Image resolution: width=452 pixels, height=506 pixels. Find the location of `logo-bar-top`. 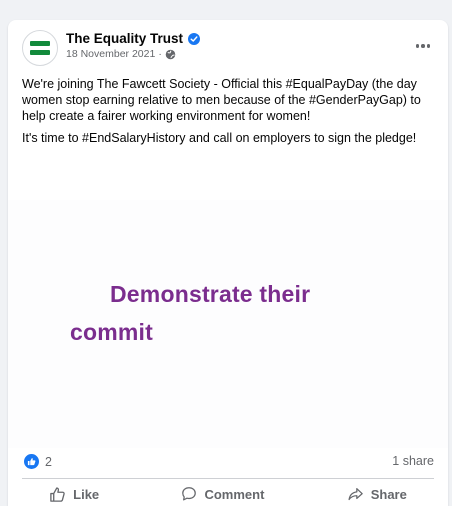

logo-bar-top is located at coordinates (40, 43).